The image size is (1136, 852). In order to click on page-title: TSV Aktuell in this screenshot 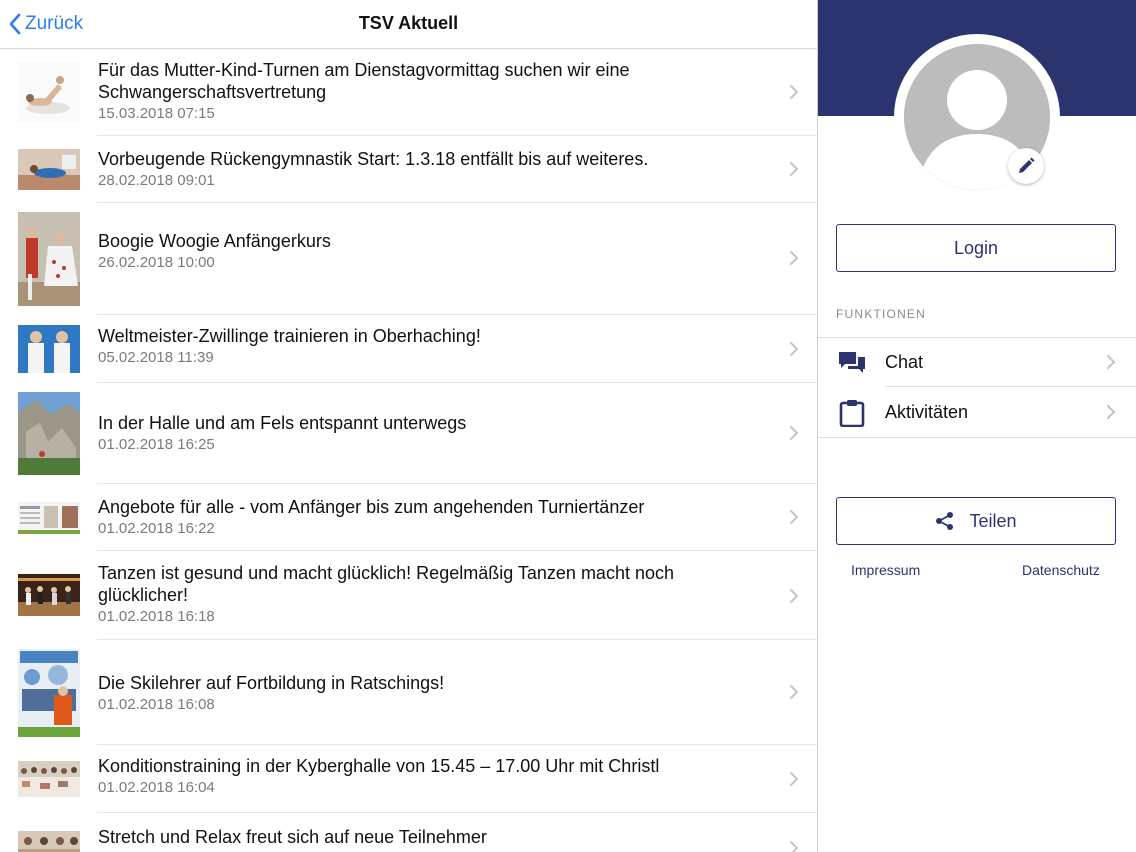, I will do `click(408, 23)`.